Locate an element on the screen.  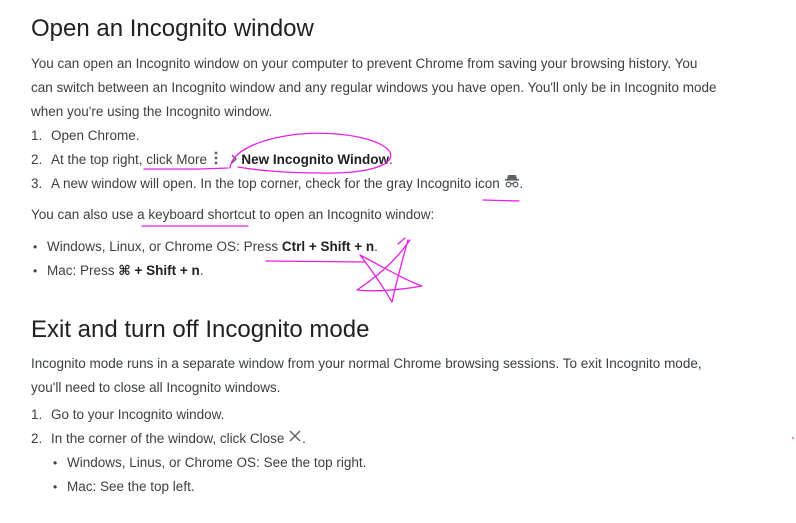
more-vert-icon is located at coordinates (216, 160).